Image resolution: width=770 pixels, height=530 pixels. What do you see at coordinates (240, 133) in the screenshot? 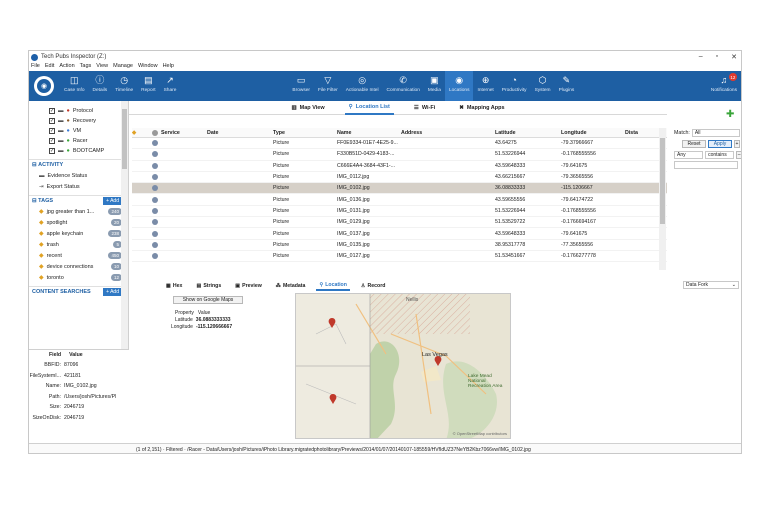
I see `column-date: Date` at bounding box center [240, 133].